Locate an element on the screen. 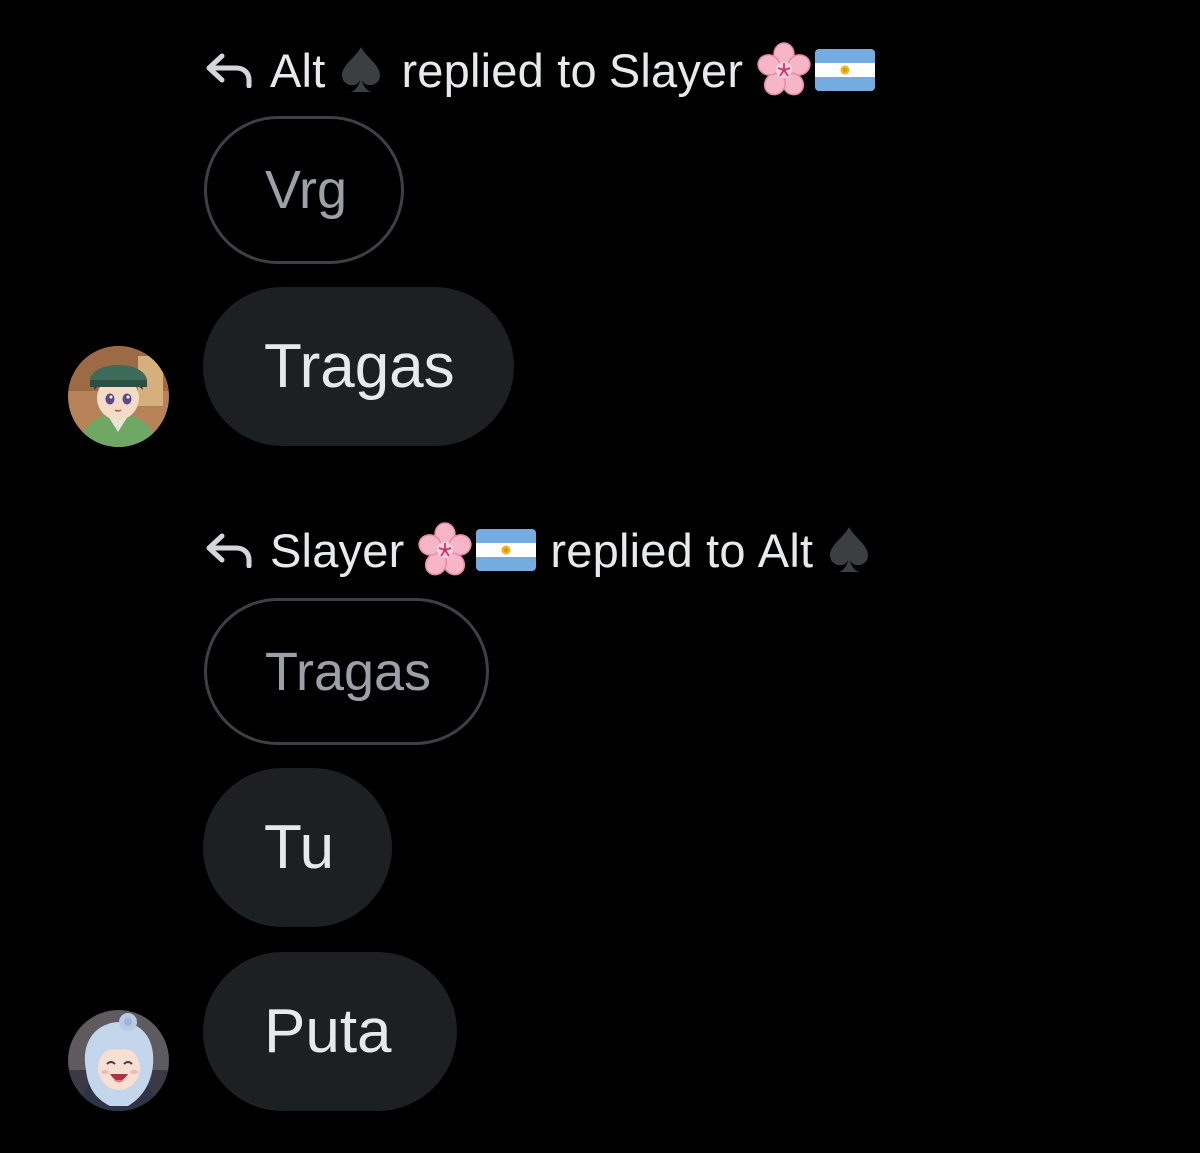  message-bubble: Tragas is located at coordinates (358, 366).